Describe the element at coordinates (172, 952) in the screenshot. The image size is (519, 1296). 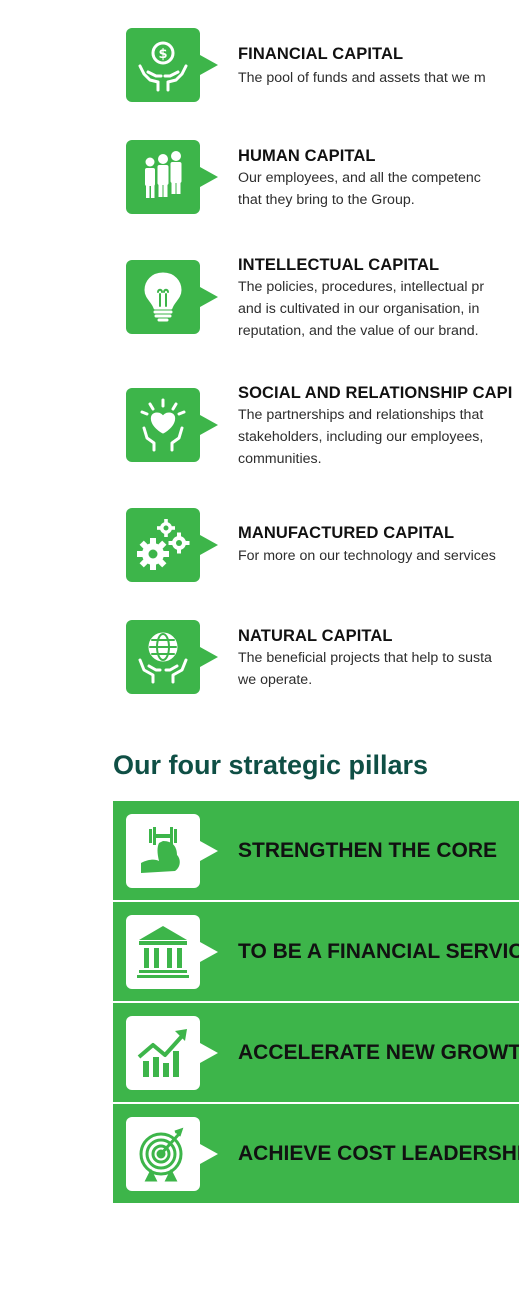
I see `bank-building-icon` at that location.